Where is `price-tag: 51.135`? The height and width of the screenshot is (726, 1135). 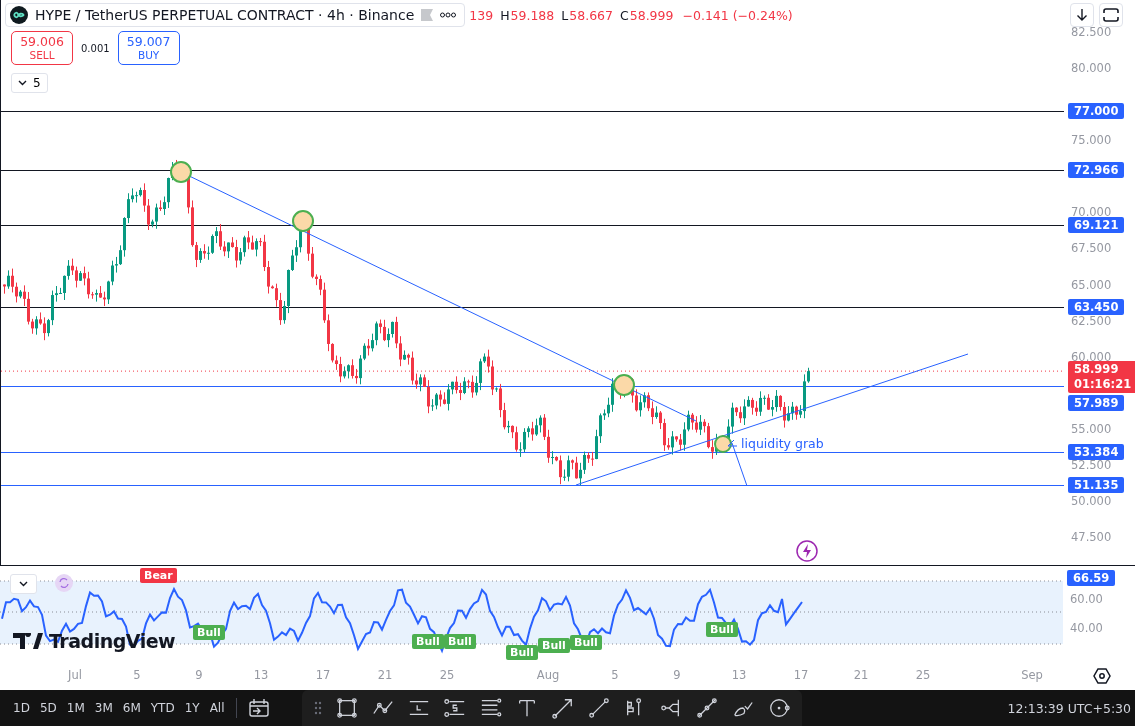
price-tag: 51.135 is located at coordinates (1096, 484).